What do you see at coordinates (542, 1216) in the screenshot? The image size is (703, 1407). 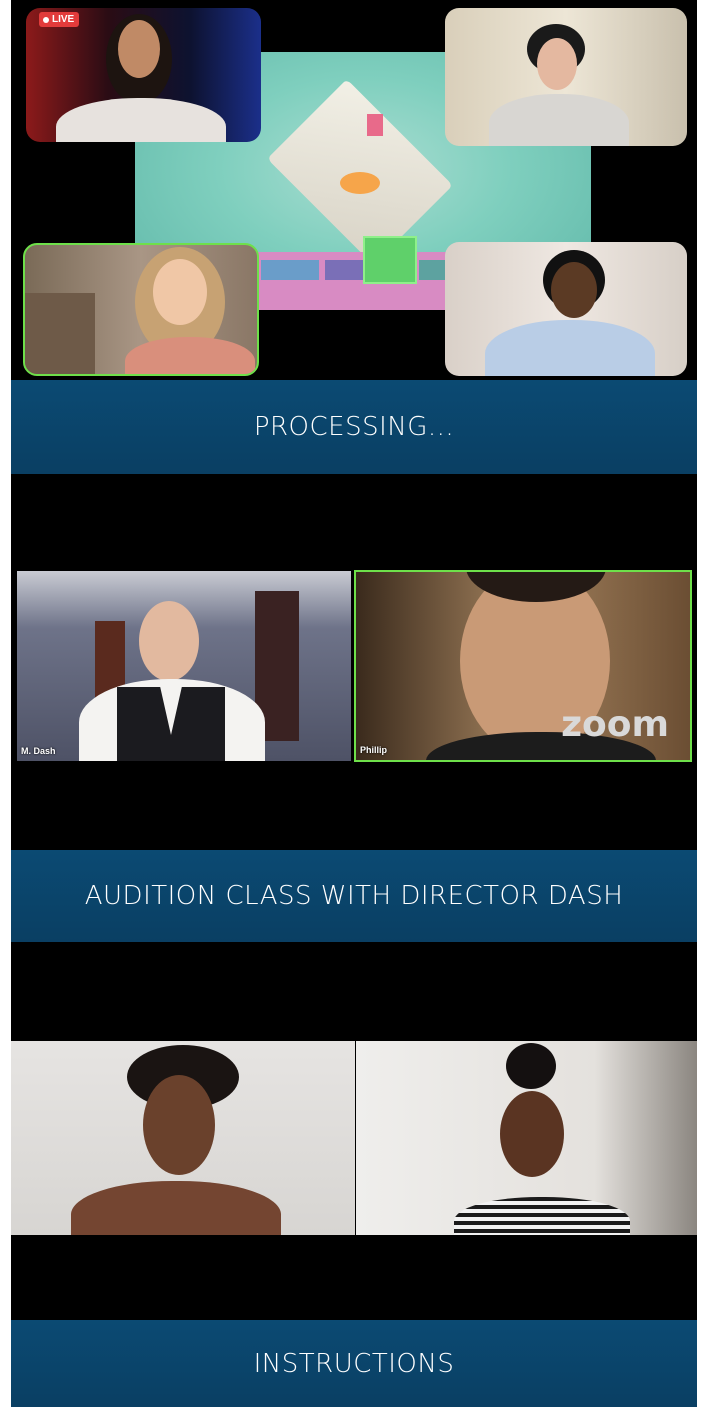 I see `striped-top` at bounding box center [542, 1216].